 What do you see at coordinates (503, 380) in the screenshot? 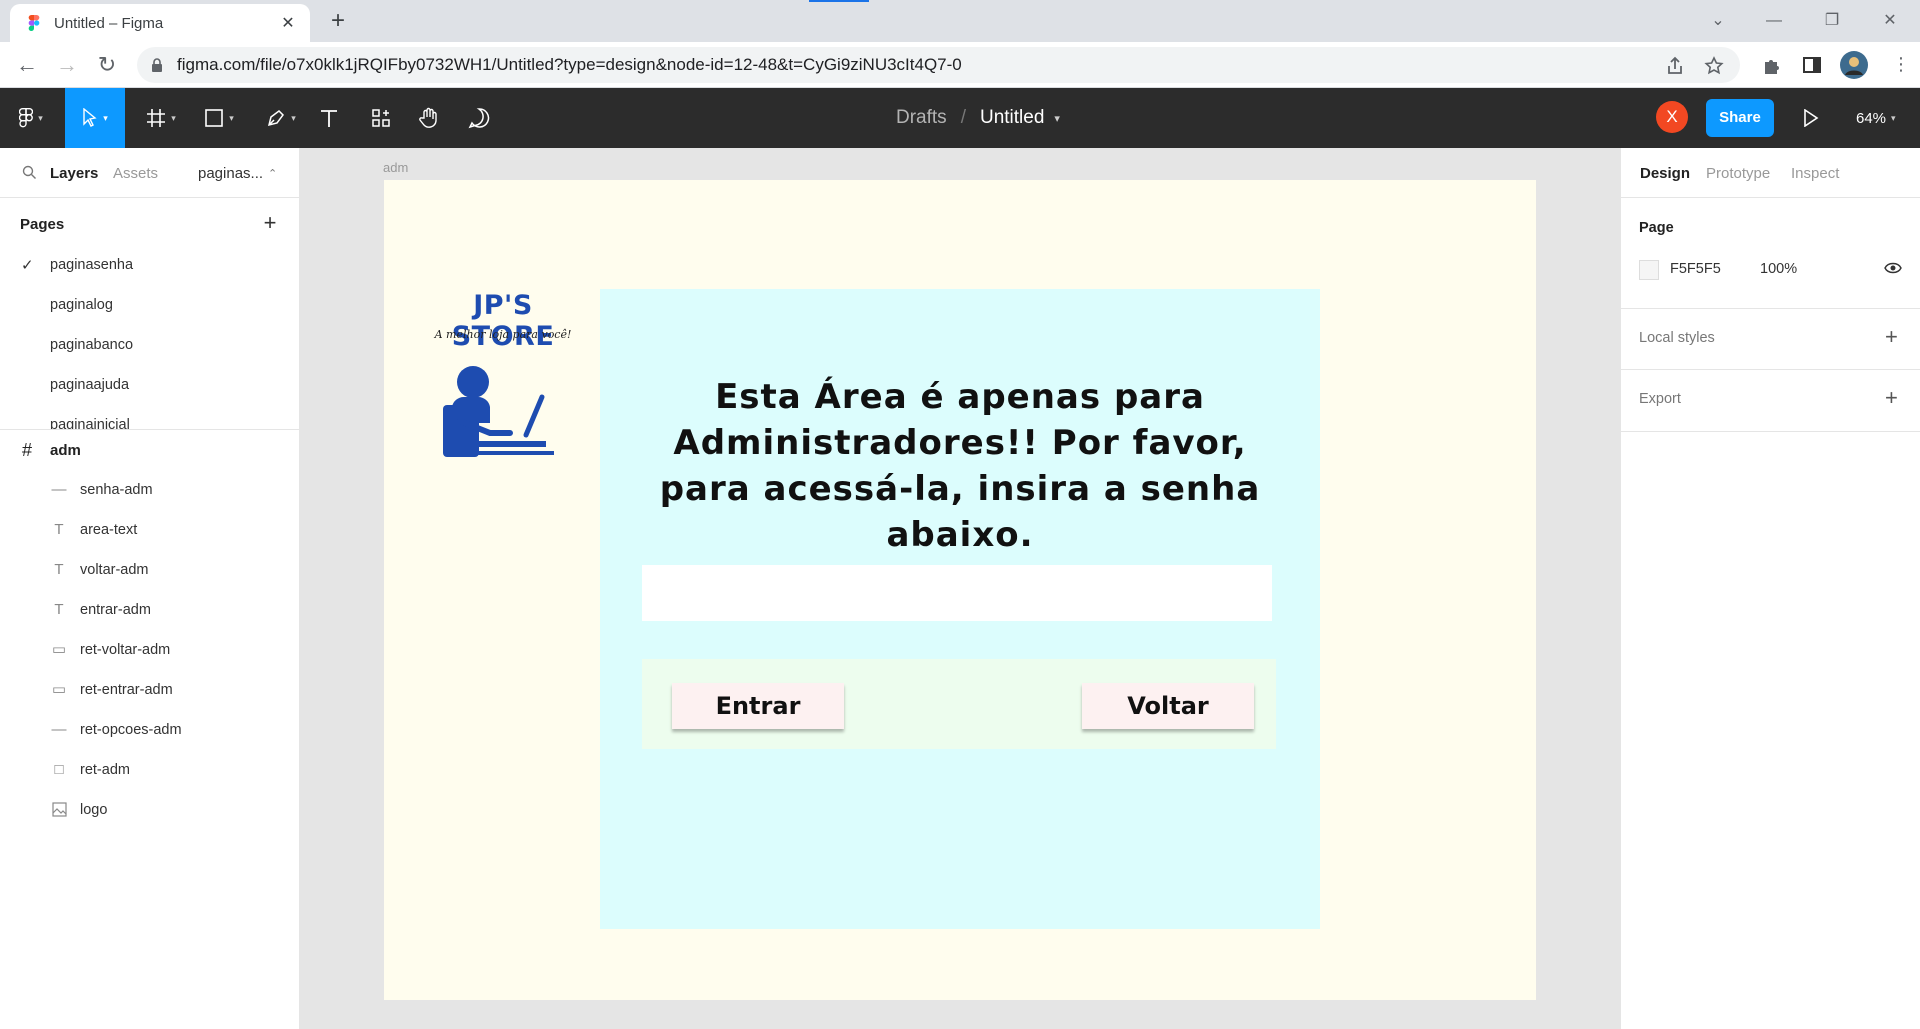
I see `logo: JP'S STORE A melhor loja para você!` at bounding box center [503, 380].